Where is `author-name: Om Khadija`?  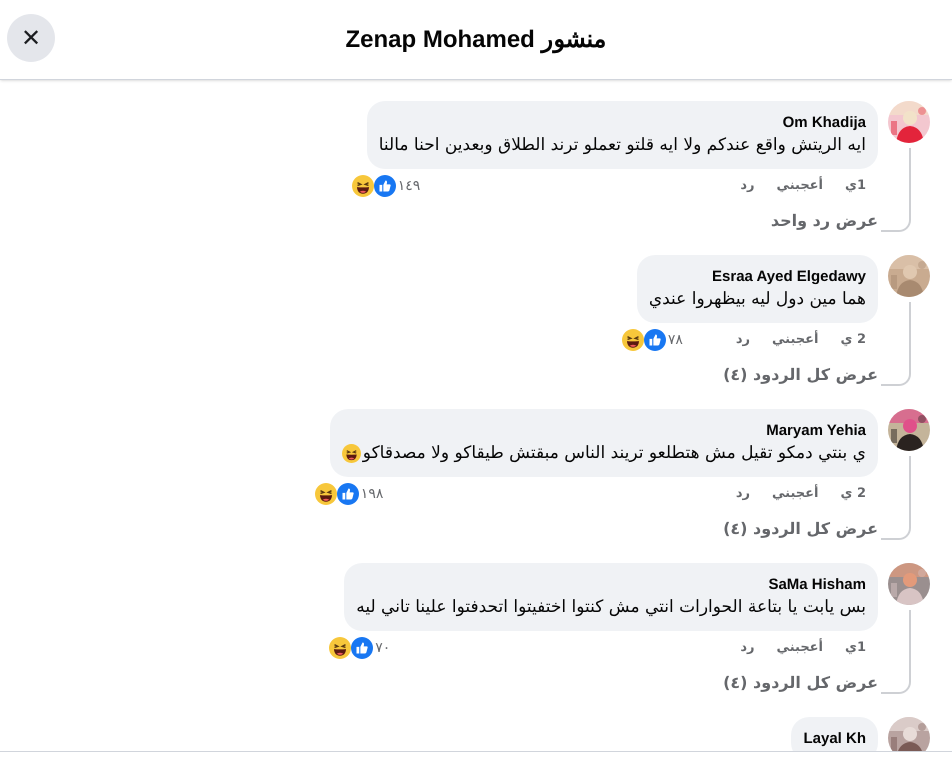 author-name: Om Khadija is located at coordinates (824, 123).